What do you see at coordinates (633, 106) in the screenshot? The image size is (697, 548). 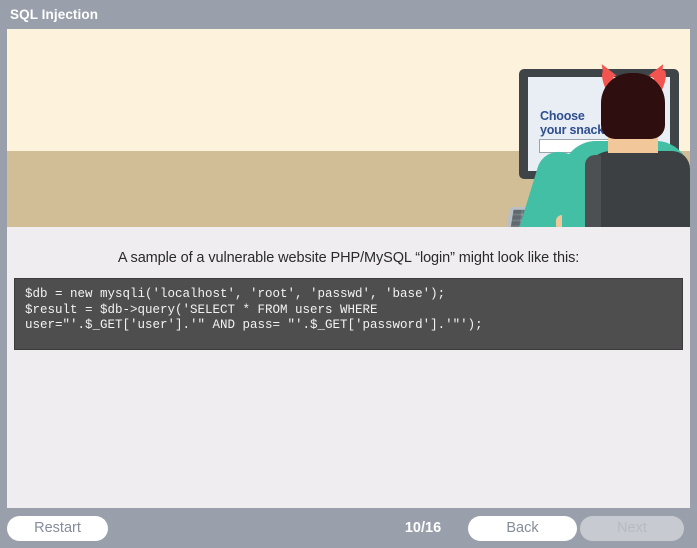 I see `person-hair-icon` at bounding box center [633, 106].